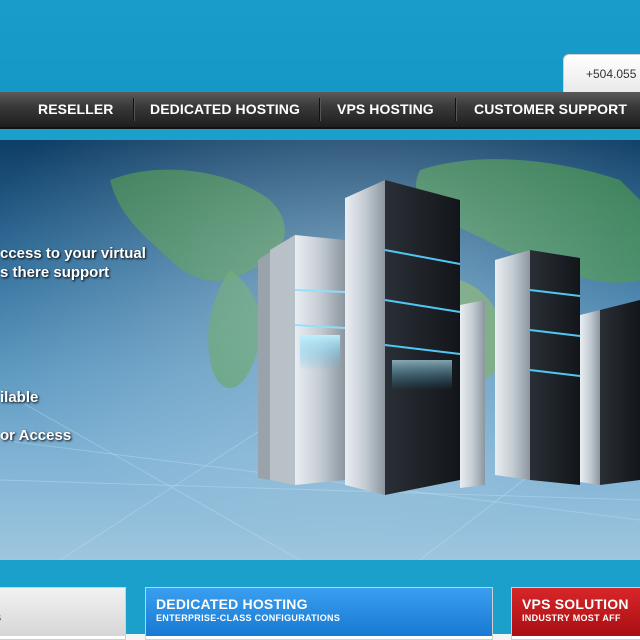 This screenshot has height=640, width=640. I want to click on nav-item-dedicated-hosting: DEDICATED HOSTING, so click(225, 109).